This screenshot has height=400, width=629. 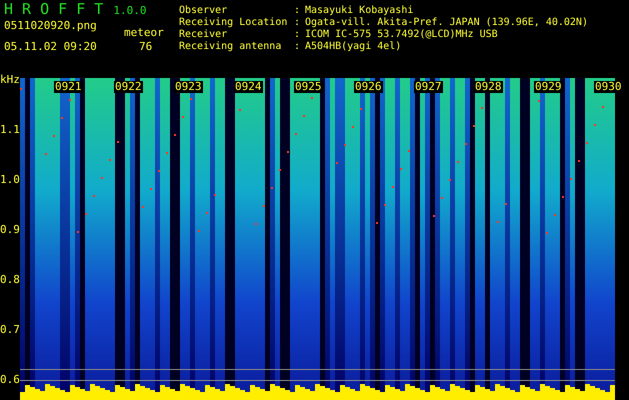 I want to click on info-label: Receiving antenna, so click(x=230, y=47).